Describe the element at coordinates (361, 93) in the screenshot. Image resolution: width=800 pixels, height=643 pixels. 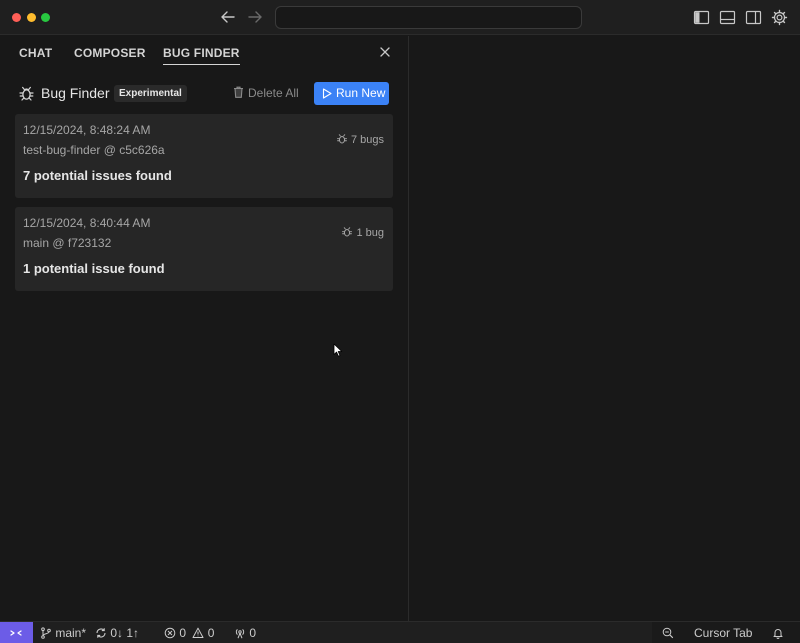
I see `run-new-label: Run New` at that location.